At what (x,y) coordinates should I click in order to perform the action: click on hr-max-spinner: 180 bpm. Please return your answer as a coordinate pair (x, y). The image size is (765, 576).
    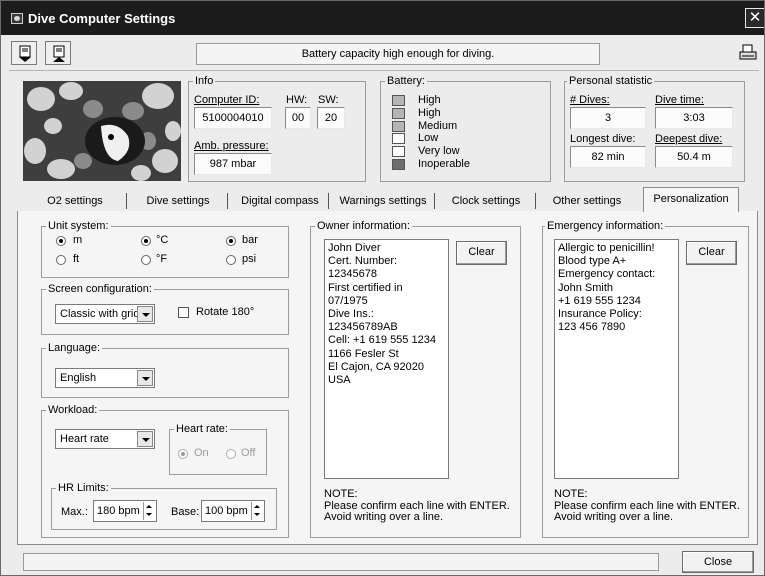
    Looking at the image, I should click on (125, 511).